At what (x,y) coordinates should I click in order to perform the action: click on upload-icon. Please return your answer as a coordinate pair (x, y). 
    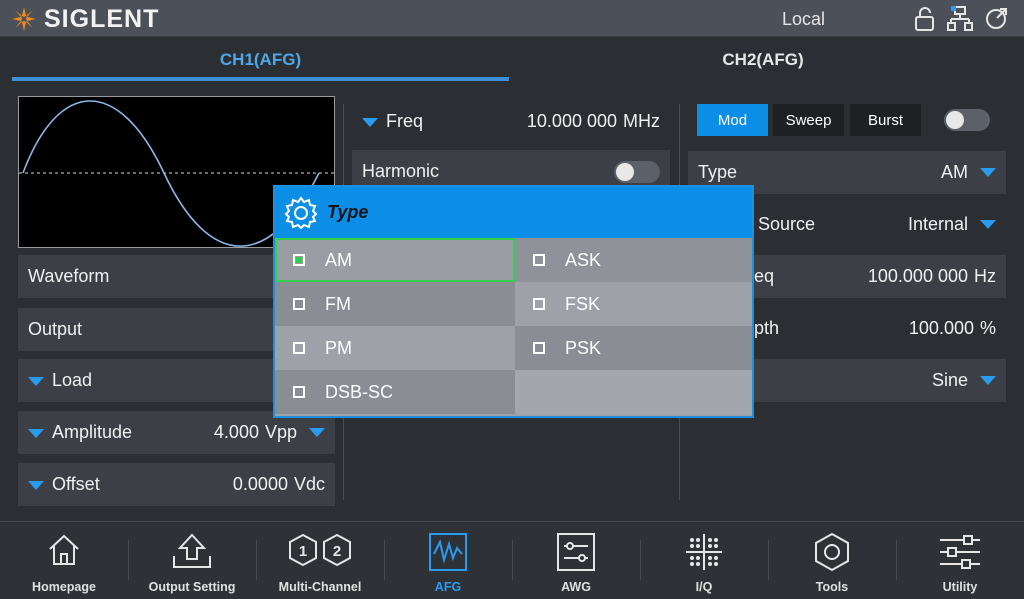
    Looking at the image, I should click on (192, 550).